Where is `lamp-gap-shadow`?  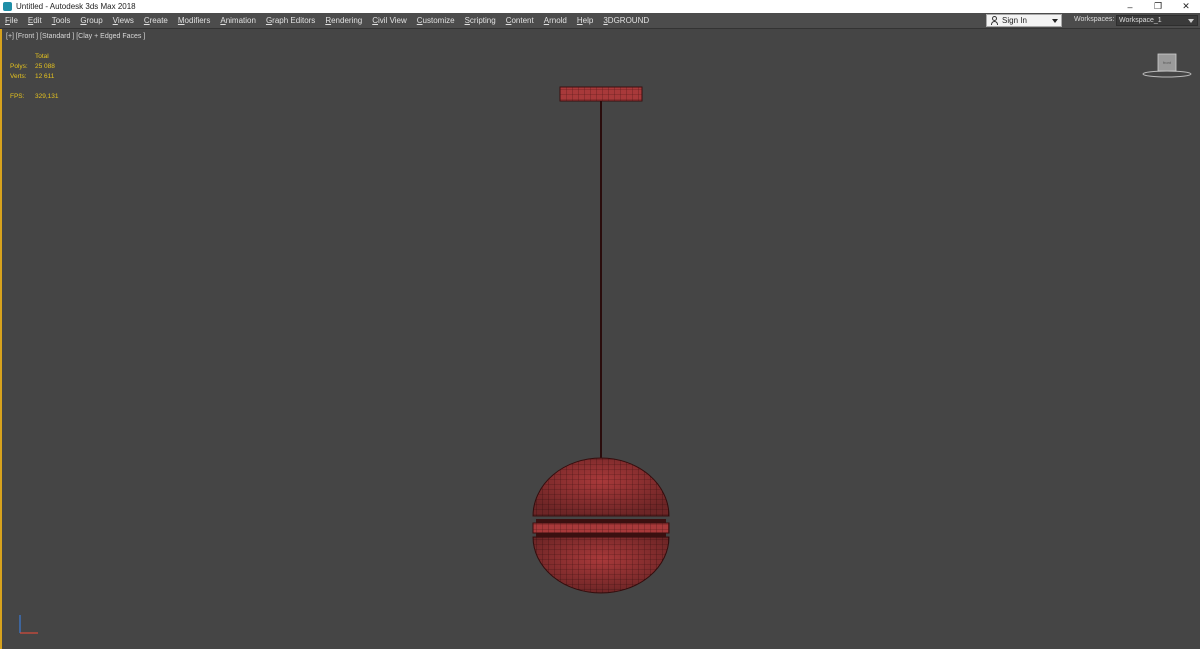 lamp-gap-shadow is located at coordinates (601, 521).